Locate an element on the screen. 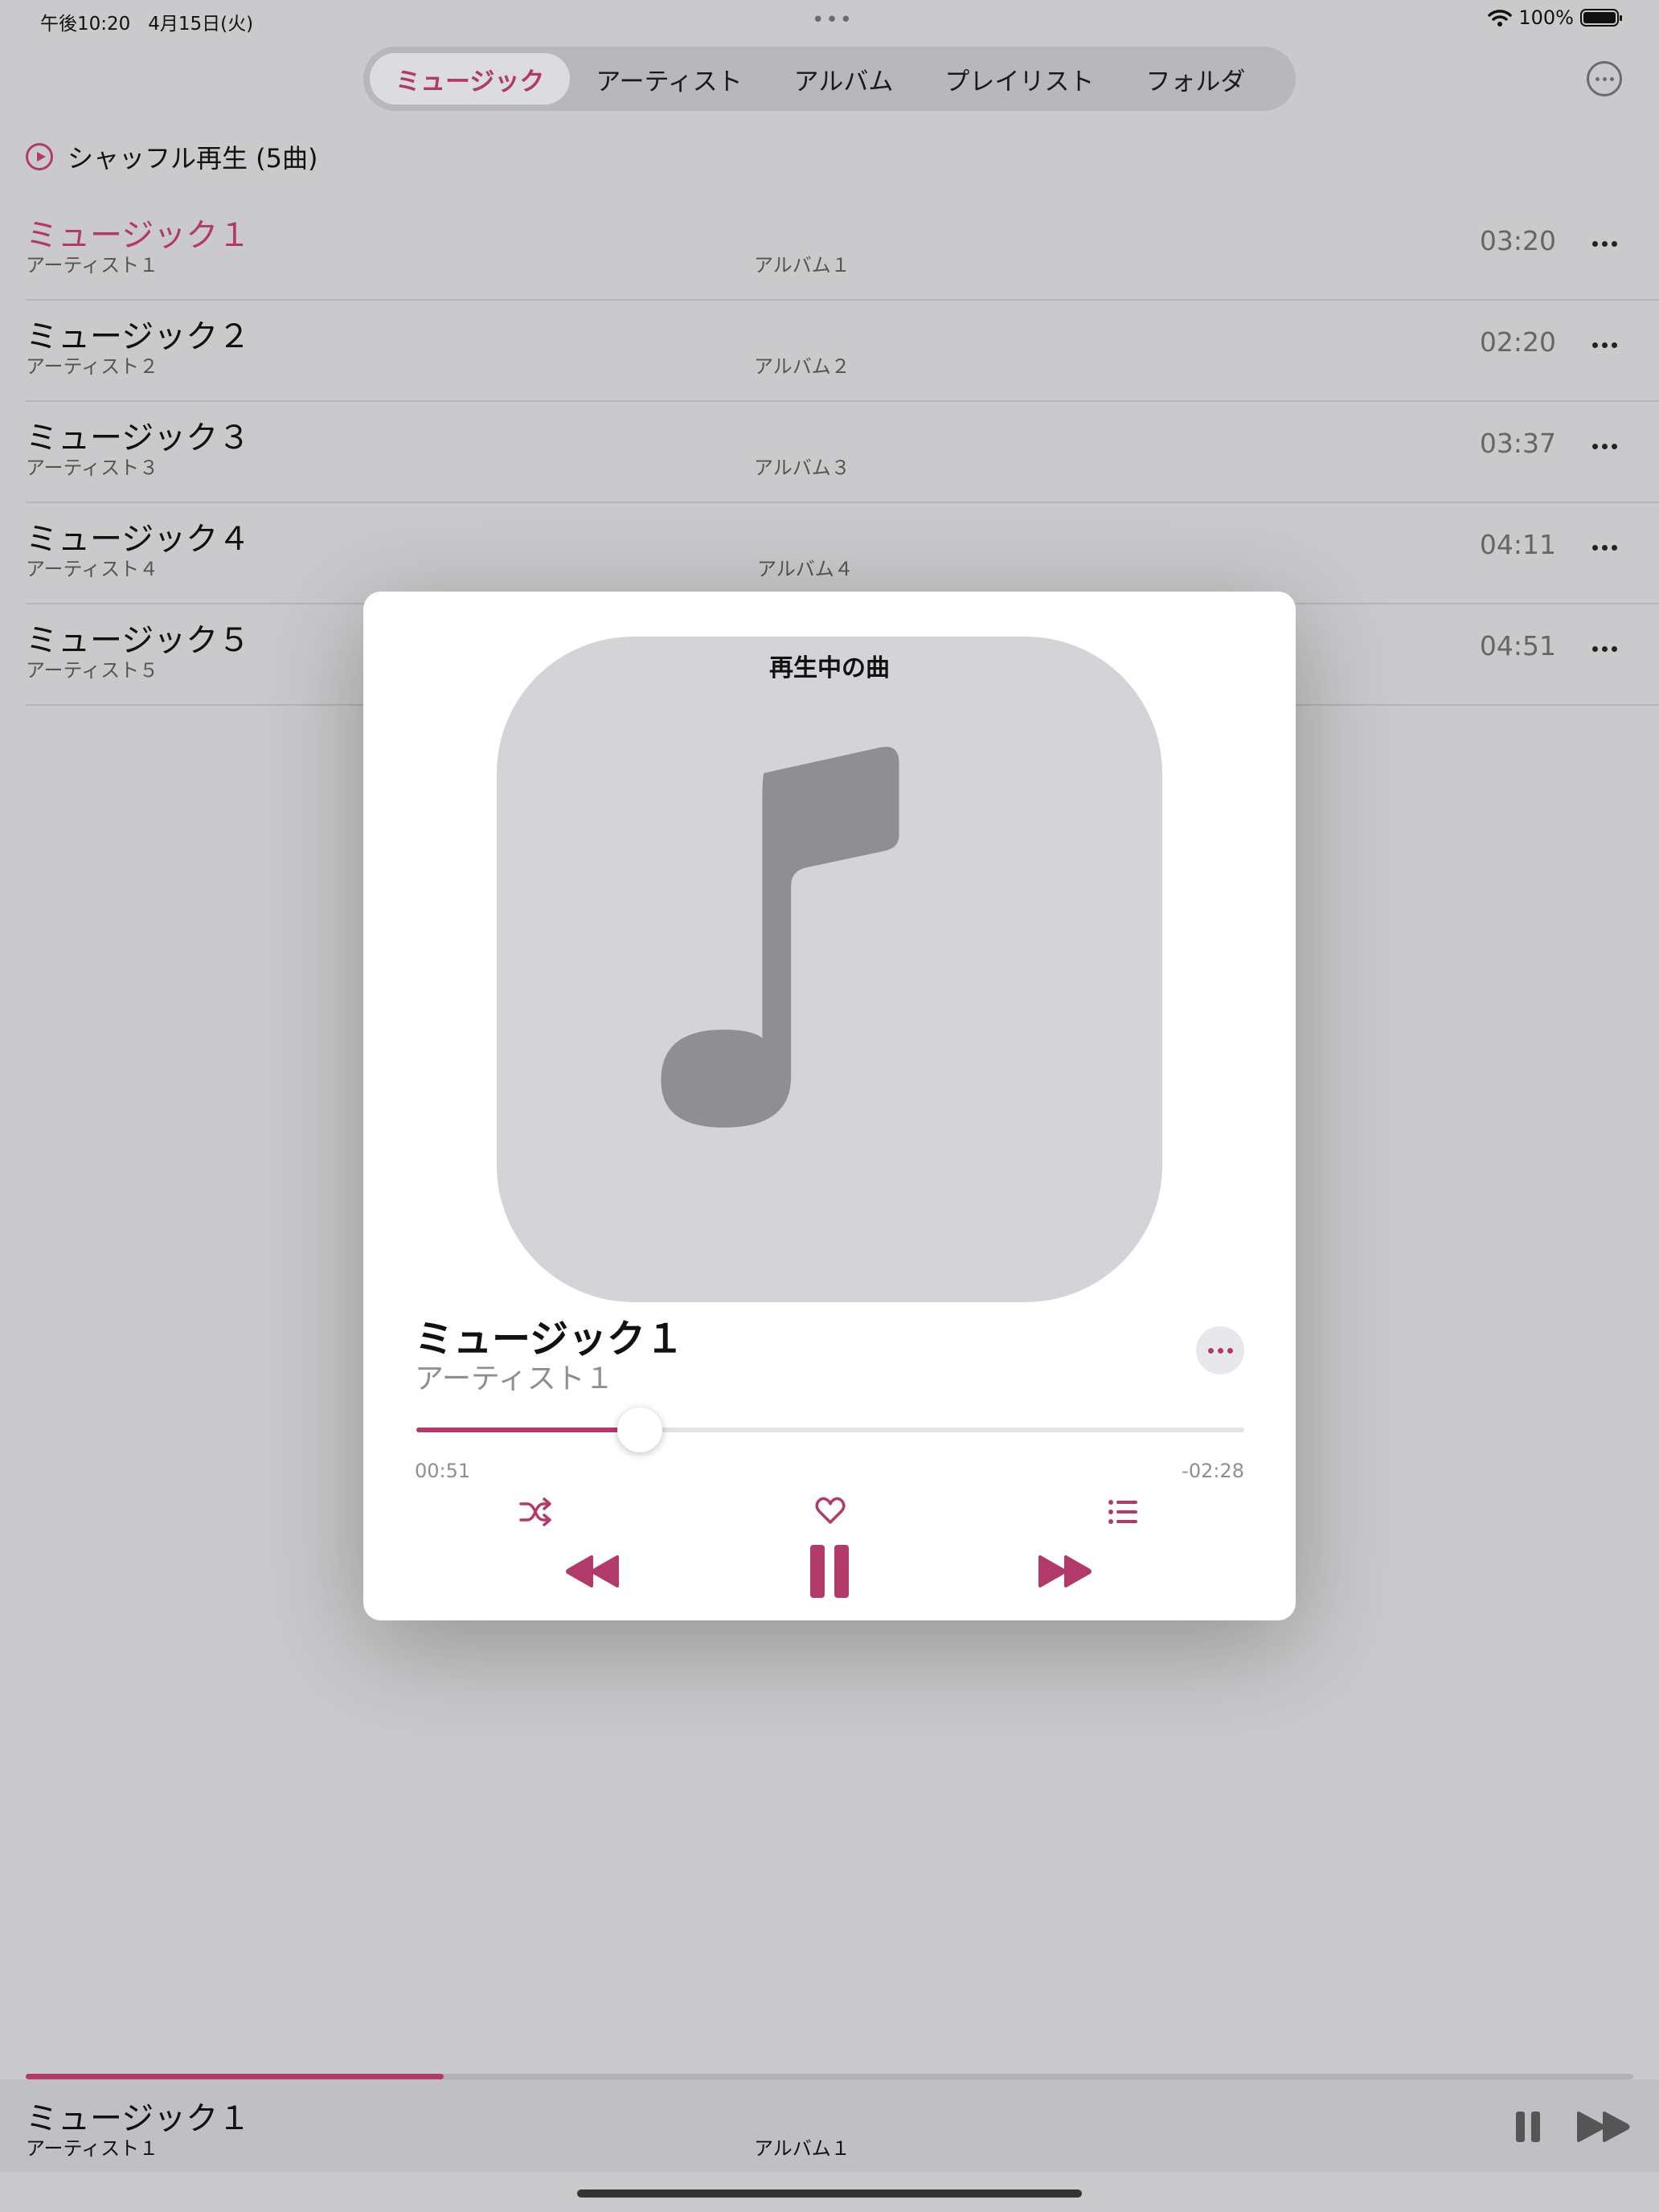  status-date: 4月15日(火) is located at coordinates (201, 24).